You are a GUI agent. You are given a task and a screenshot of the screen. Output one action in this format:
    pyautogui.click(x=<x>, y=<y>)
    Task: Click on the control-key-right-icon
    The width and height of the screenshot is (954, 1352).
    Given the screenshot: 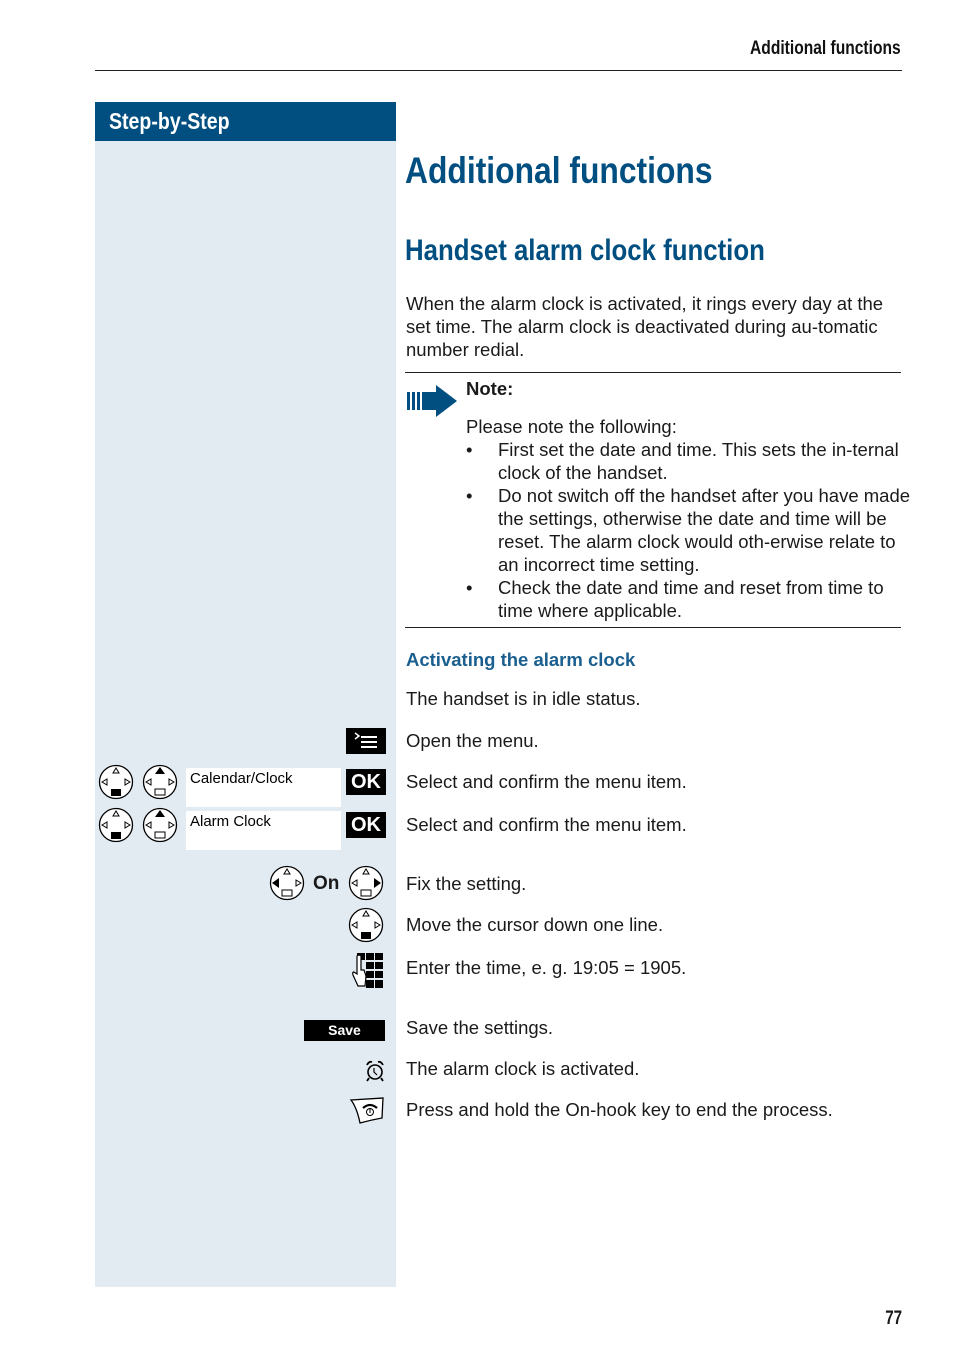 What is the action you would take?
    pyautogui.click(x=366, y=885)
    